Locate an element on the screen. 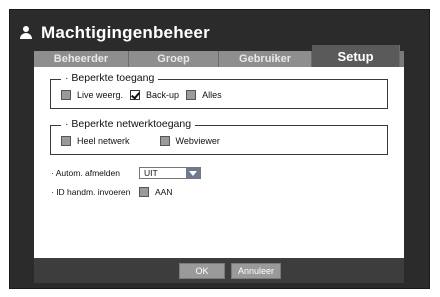 The width and height of the screenshot is (440, 297). dialog-footer: OK Annuleer is located at coordinates (219, 270).